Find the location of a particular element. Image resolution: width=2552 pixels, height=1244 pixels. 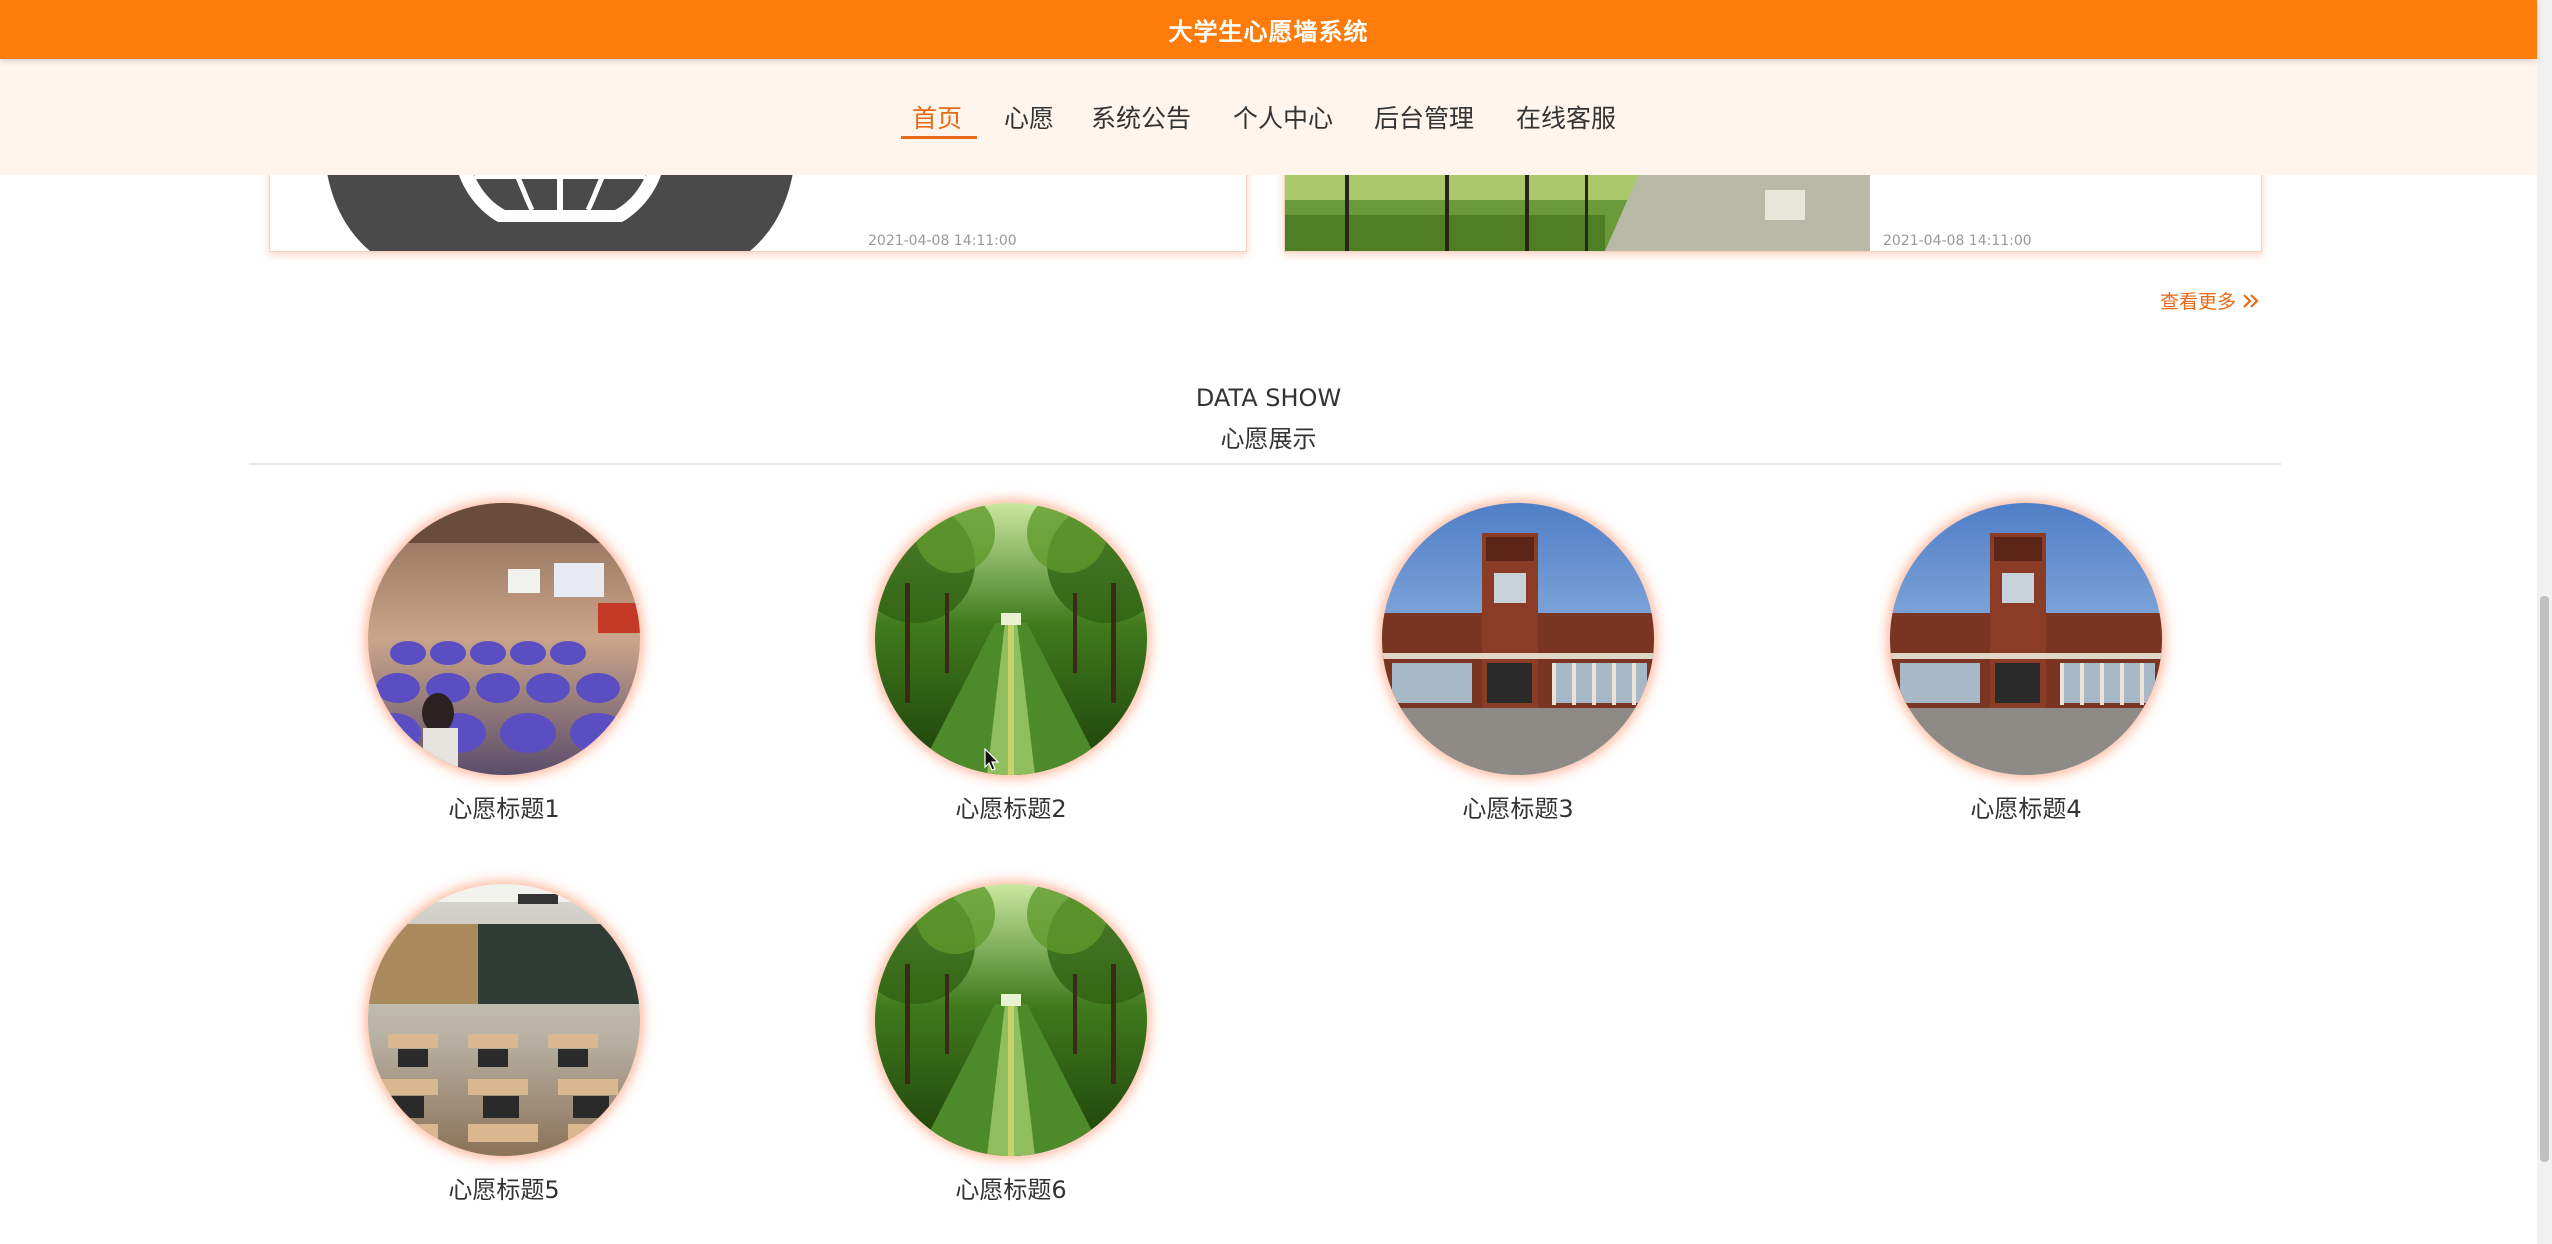

vertical-scrollbar is located at coordinates (2544, 622).